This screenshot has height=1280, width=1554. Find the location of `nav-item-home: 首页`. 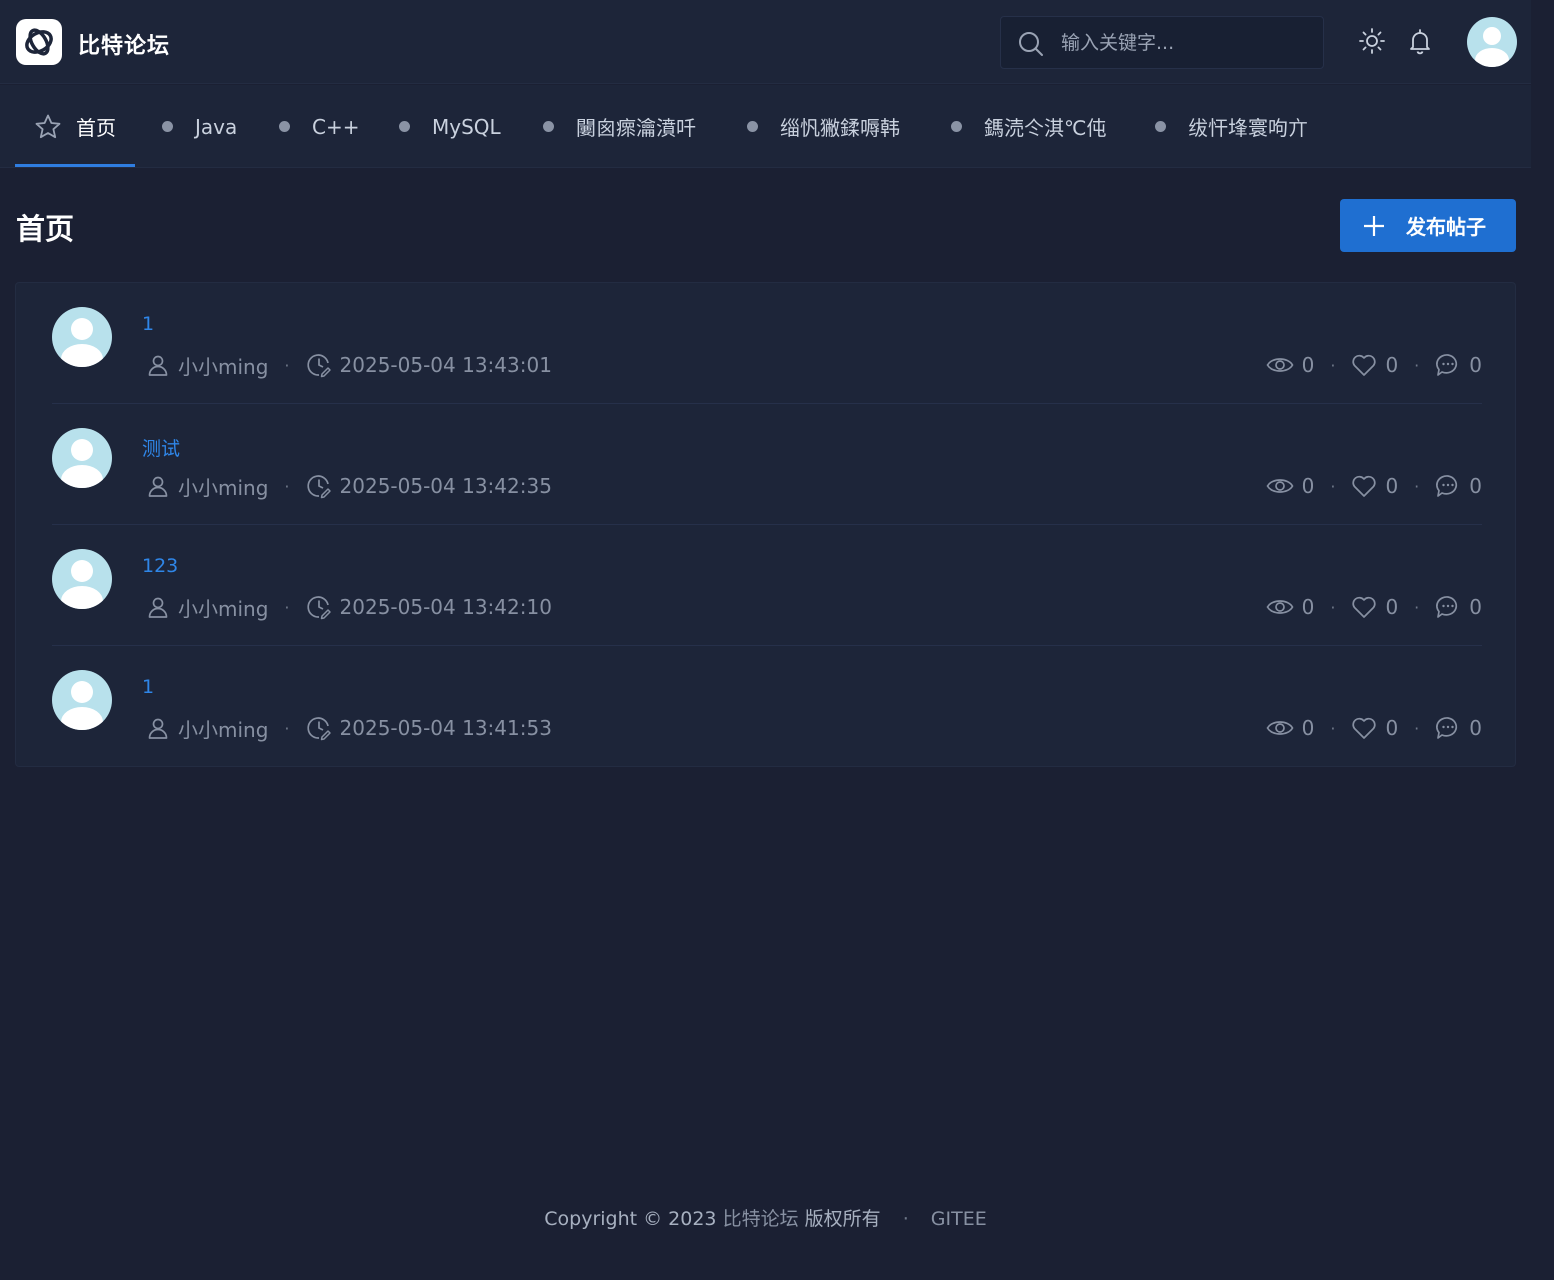

nav-item-home: 首页 is located at coordinates (75, 126).